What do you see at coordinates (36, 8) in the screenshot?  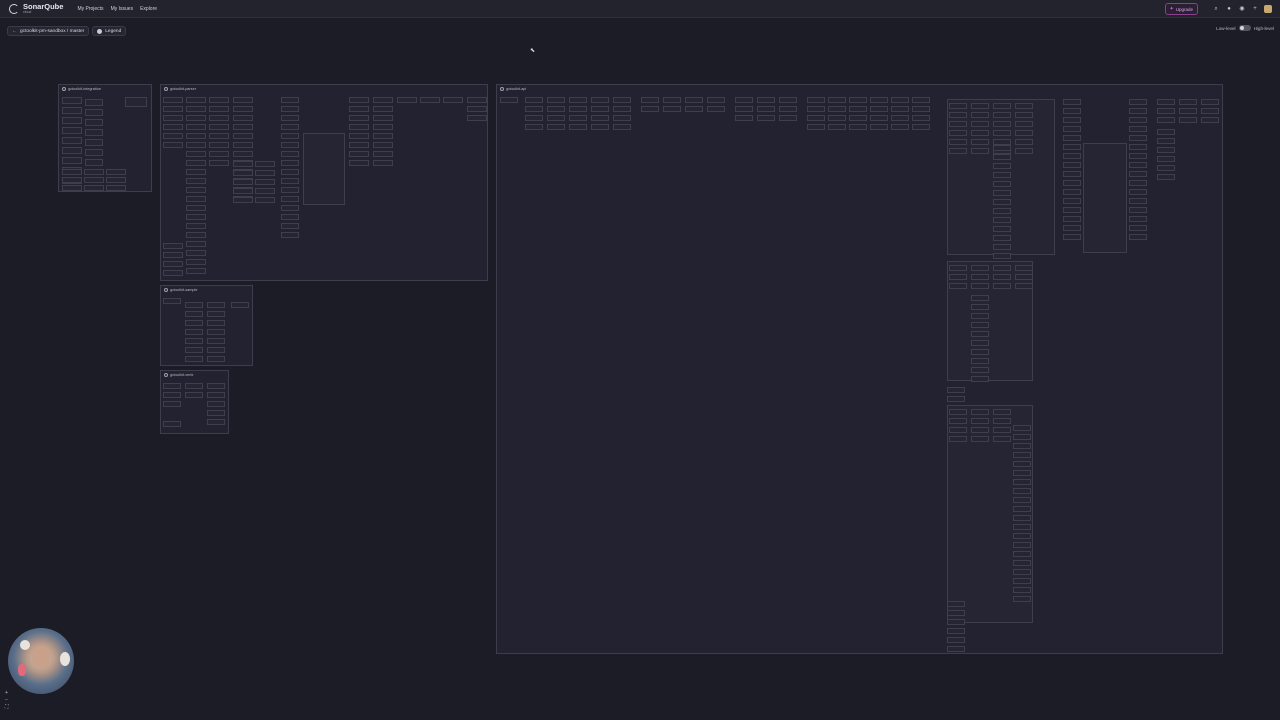 I see `sonarqube-logo: SonarQube cloud` at bounding box center [36, 8].